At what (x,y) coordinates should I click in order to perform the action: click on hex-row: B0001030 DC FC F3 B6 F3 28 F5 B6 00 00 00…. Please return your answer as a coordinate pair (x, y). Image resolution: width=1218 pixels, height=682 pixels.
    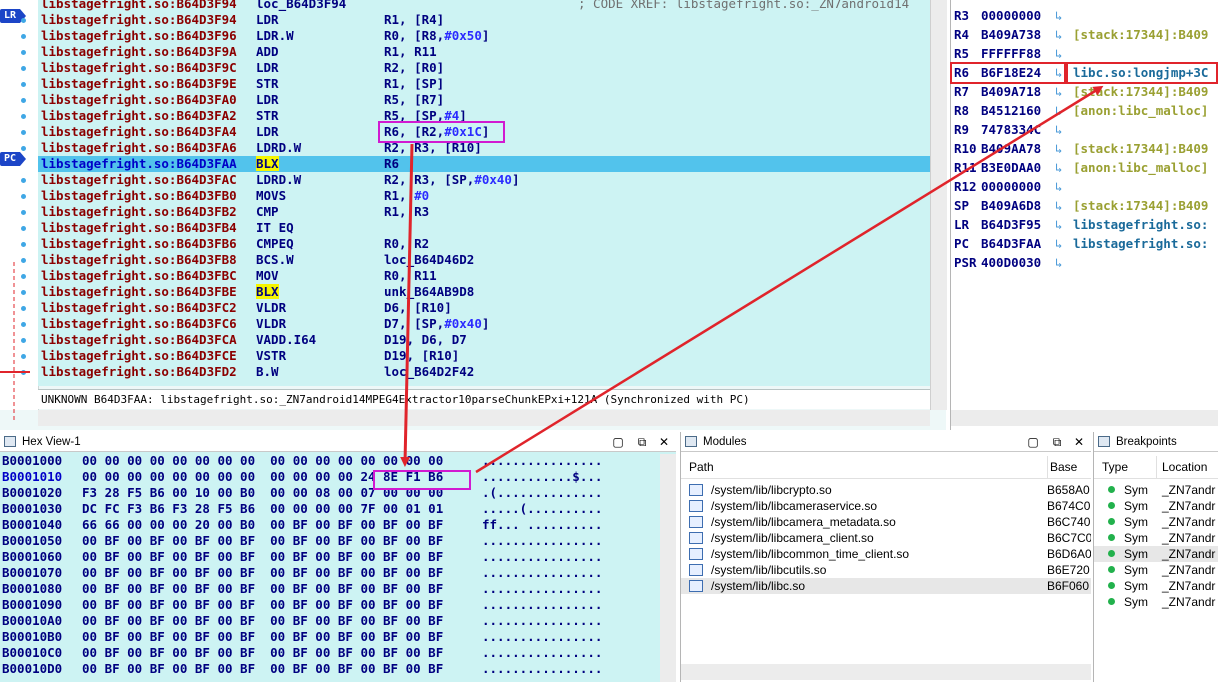
    Looking at the image, I should click on (330, 509).